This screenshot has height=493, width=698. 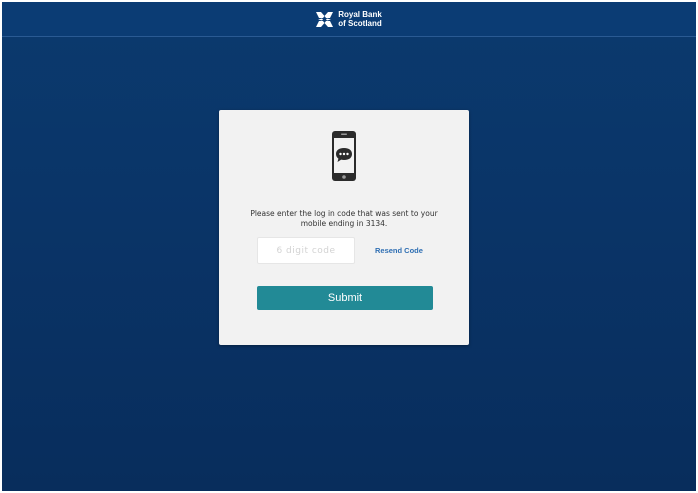 I want to click on brand-name: Royal Bank of Scotland, so click(x=360, y=19).